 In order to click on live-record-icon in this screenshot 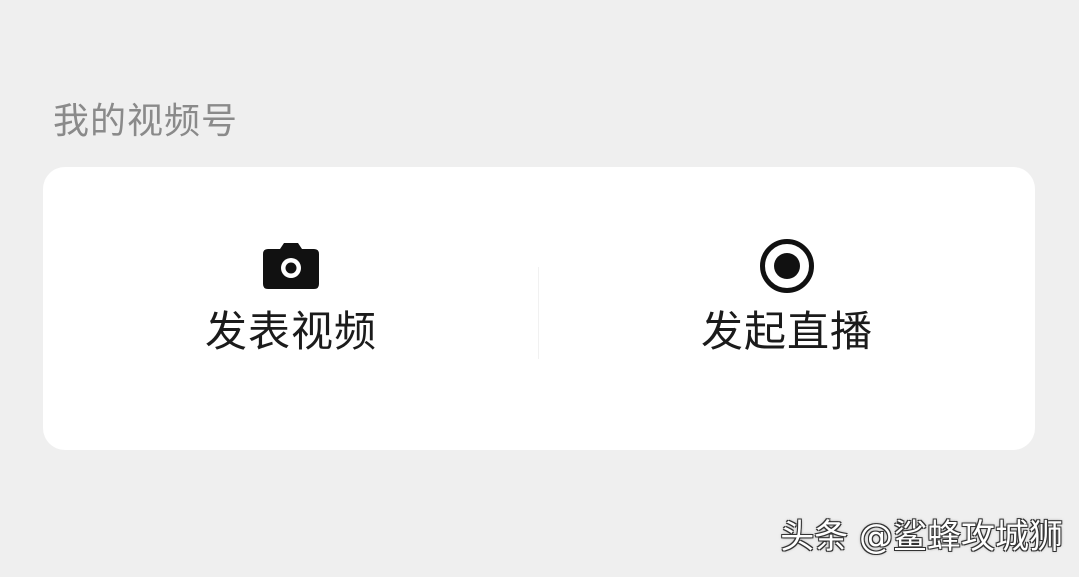, I will do `click(787, 266)`.